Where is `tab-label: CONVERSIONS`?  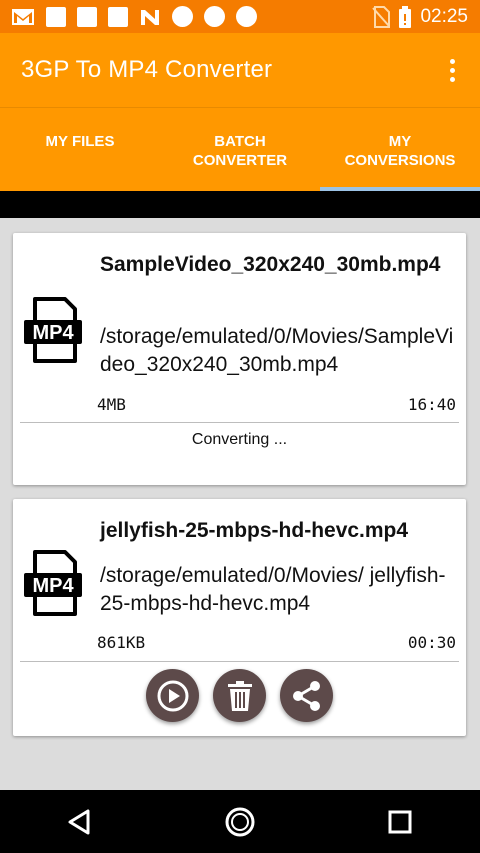
tab-label: CONVERSIONS is located at coordinates (400, 160).